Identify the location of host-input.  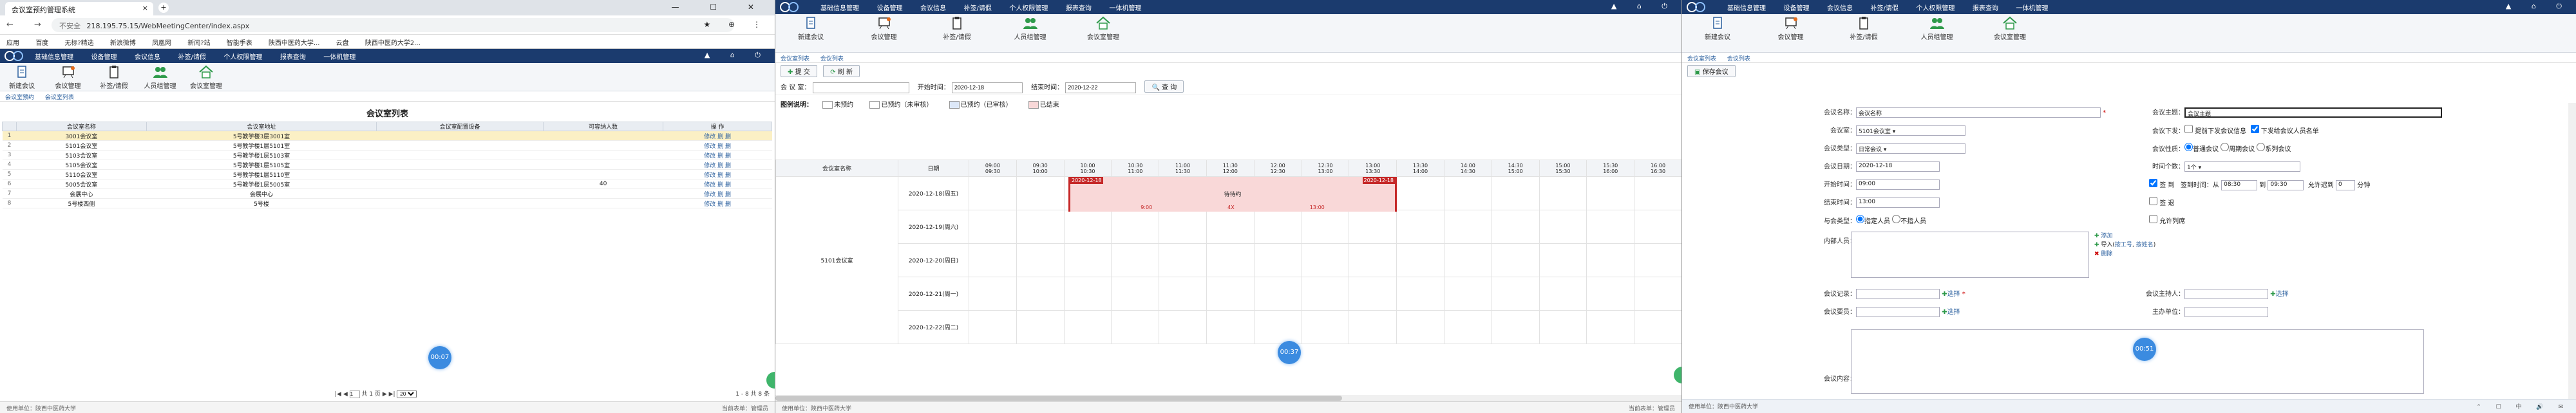
(2226, 294).